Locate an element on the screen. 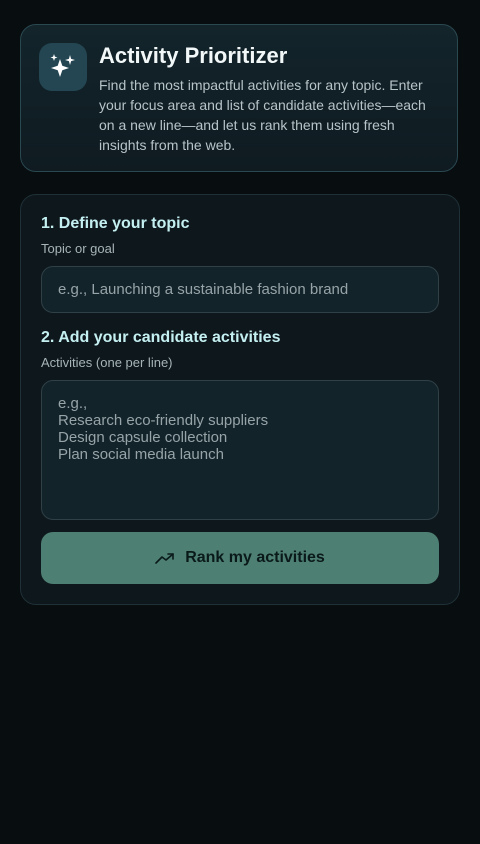 The width and height of the screenshot is (480, 844). topic-label: Topic or goal is located at coordinates (78, 248).